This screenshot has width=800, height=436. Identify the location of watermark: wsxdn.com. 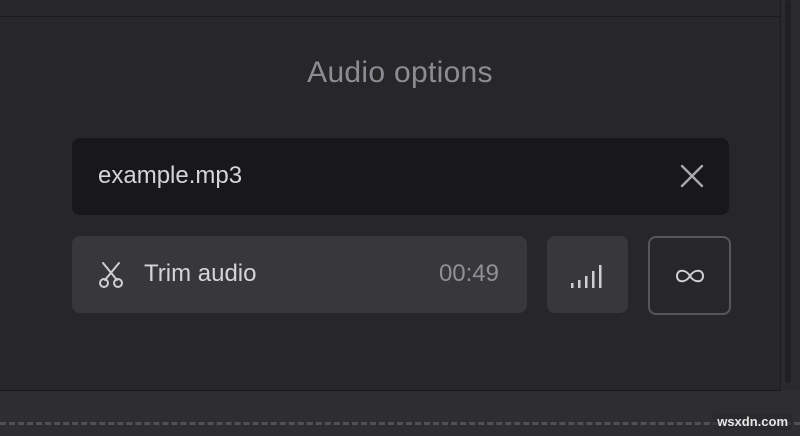
(752, 421).